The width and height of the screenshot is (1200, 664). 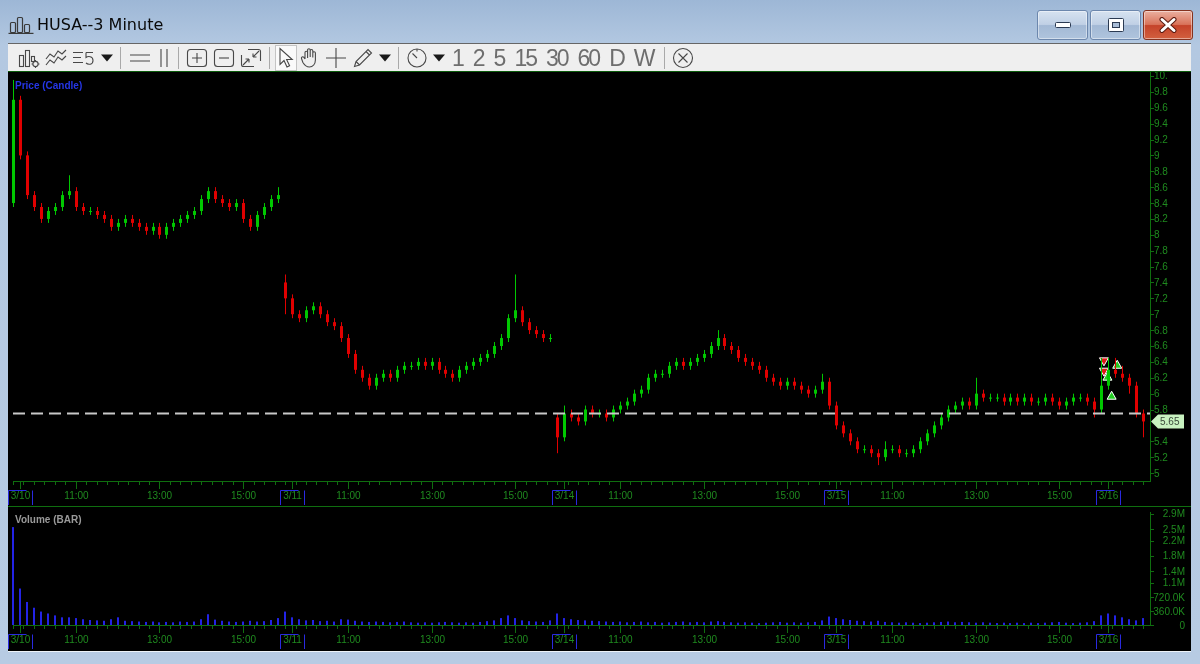 I want to click on price-axis-label: 9.2, so click(x=1161, y=139).